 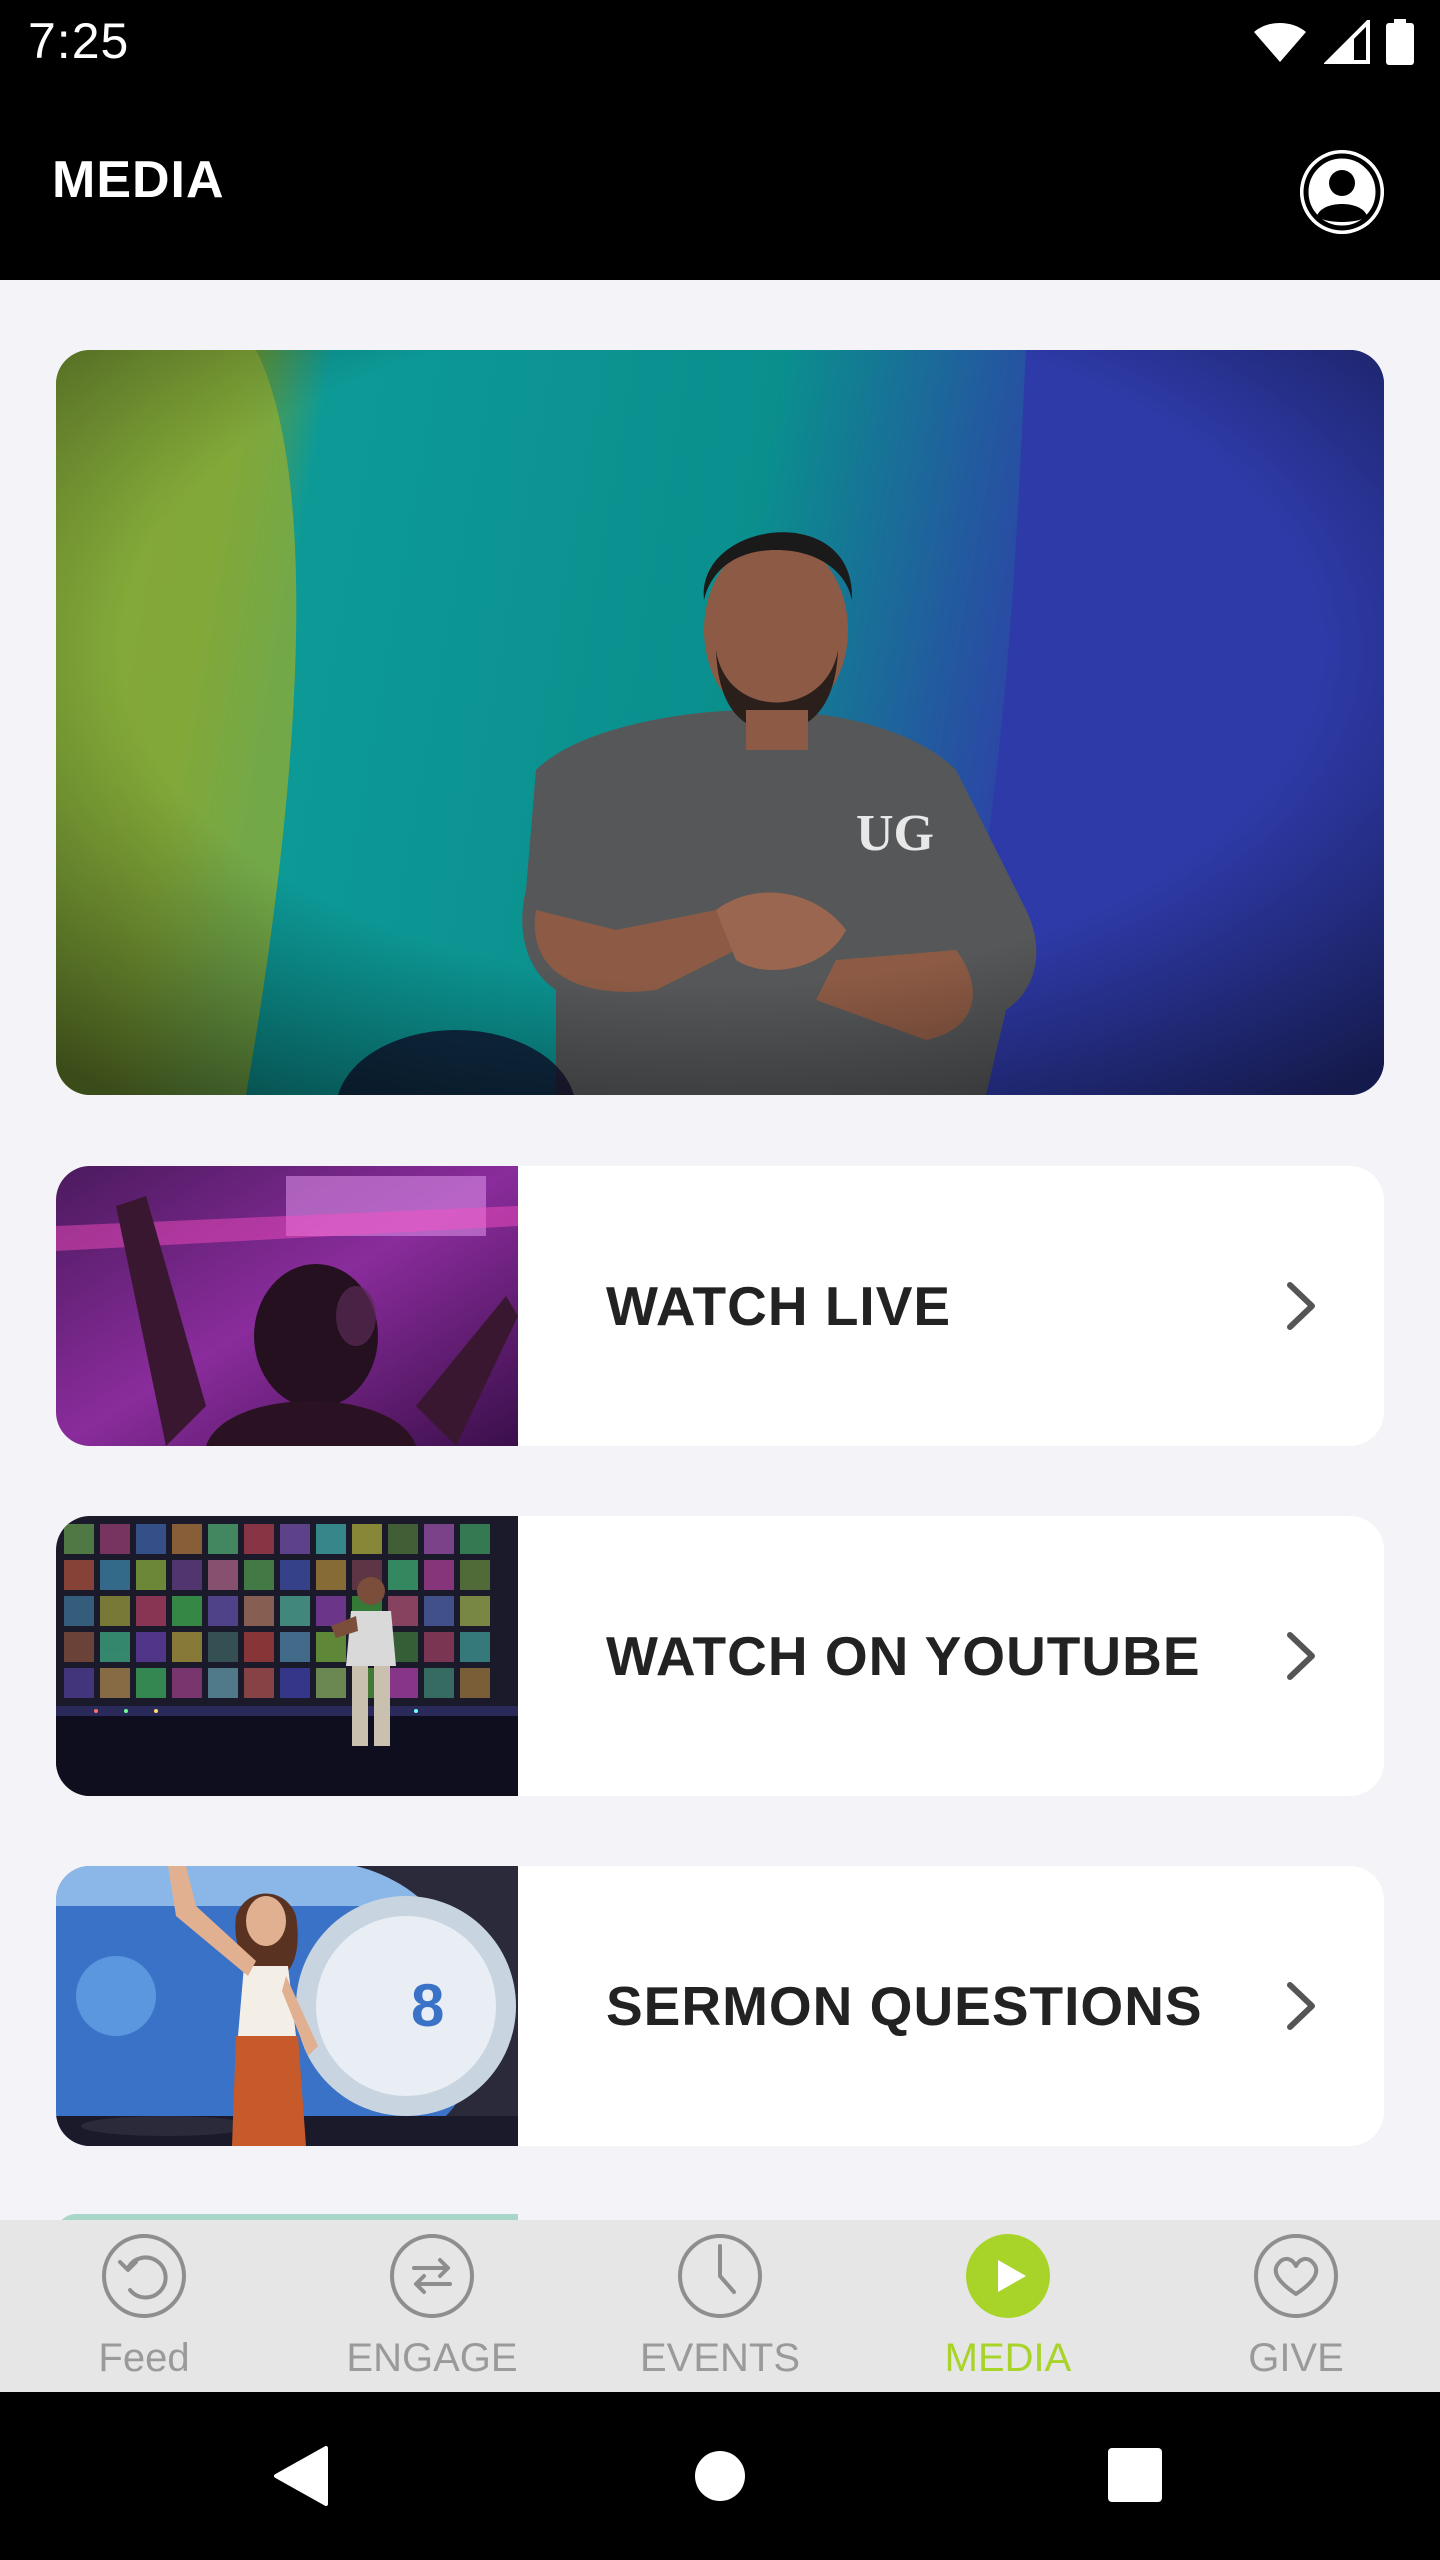 What do you see at coordinates (1008, 2276) in the screenshot?
I see `play-icon` at bounding box center [1008, 2276].